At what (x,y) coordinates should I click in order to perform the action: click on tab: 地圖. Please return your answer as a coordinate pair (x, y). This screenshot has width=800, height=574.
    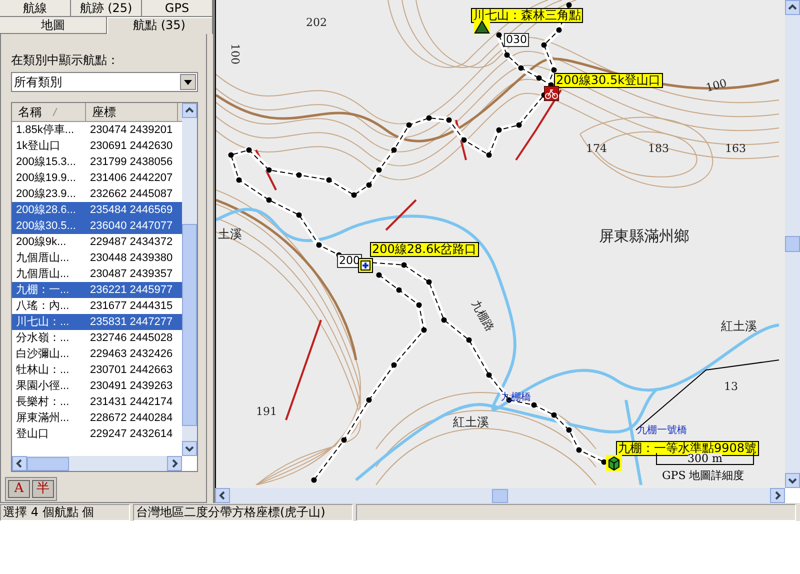
    Looking at the image, I should click on (53, 25).